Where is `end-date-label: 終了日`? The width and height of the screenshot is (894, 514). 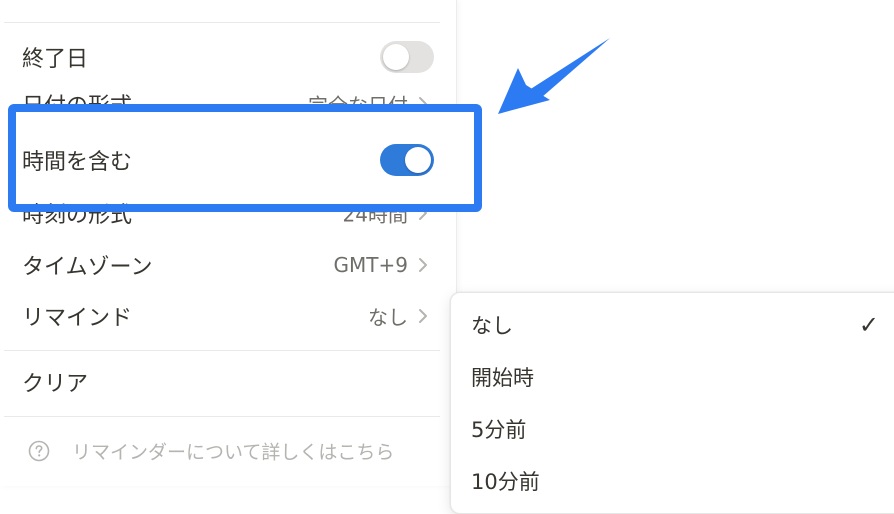
end-date-label: 終了日 is located at coordinates (55, 59).